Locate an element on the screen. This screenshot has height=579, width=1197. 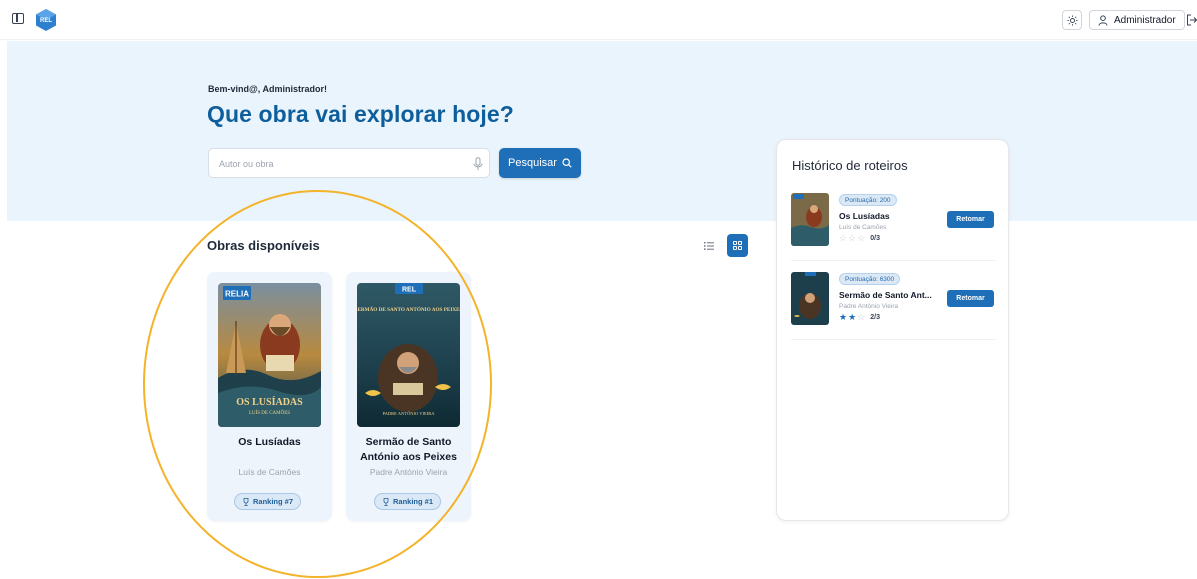
user-icon is located at coordinates (1103, 20).